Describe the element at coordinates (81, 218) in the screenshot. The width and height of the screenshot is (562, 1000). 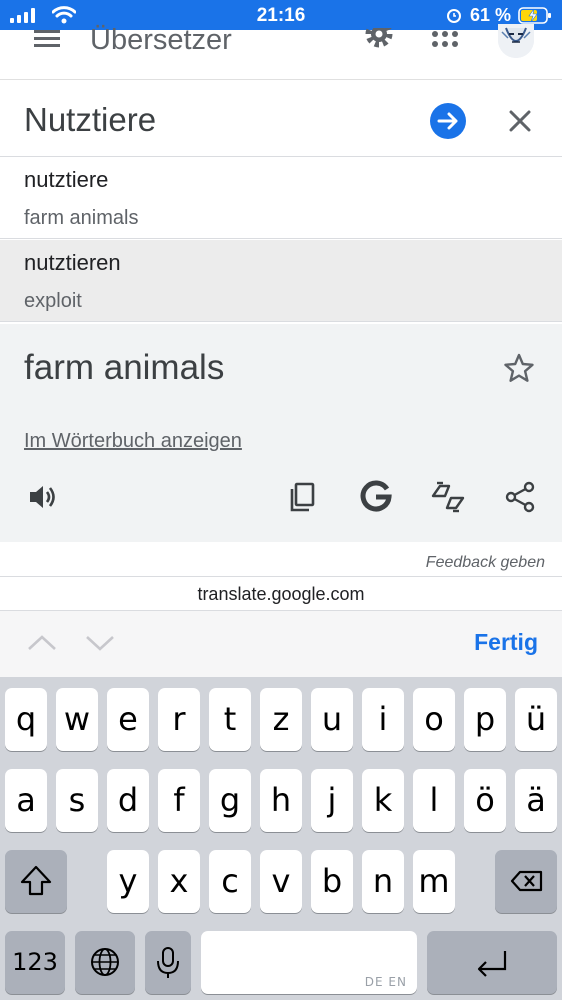
I see `suggestion-translation: farm animals` at that location.